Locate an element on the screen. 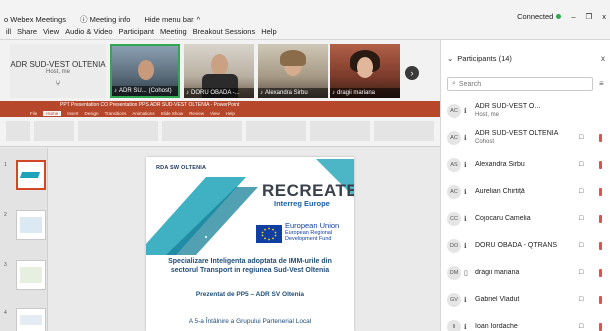 This screenshot has height=331, width=610. host-tile: ADR SUD-VEST OLTENIA Host, me ⑂ is located at coordinates (58, 71).